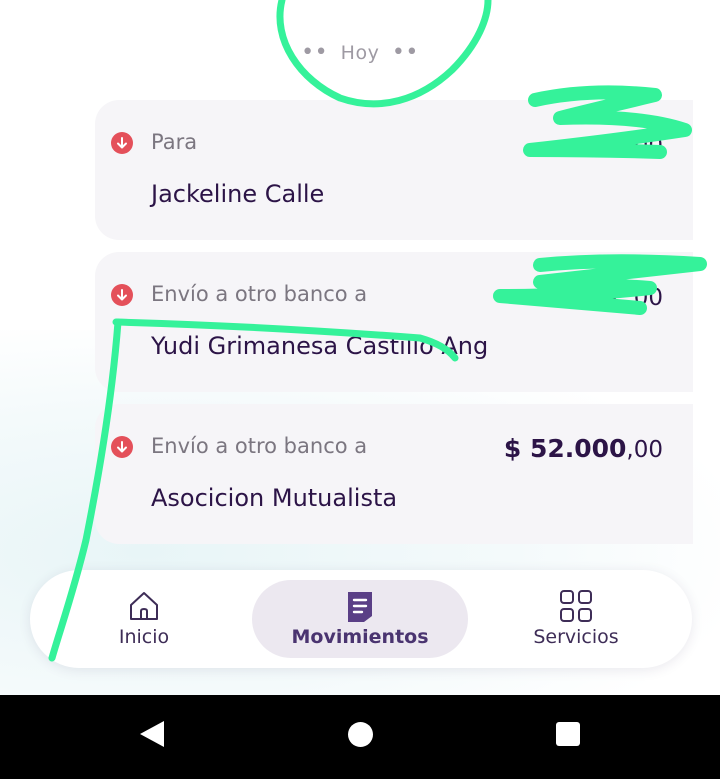 The image size is (720, 779). What do you see at coordinates (174, 142) in the screenshot?
I see `transaction-kind: Para` at bounding box center [174, 142].